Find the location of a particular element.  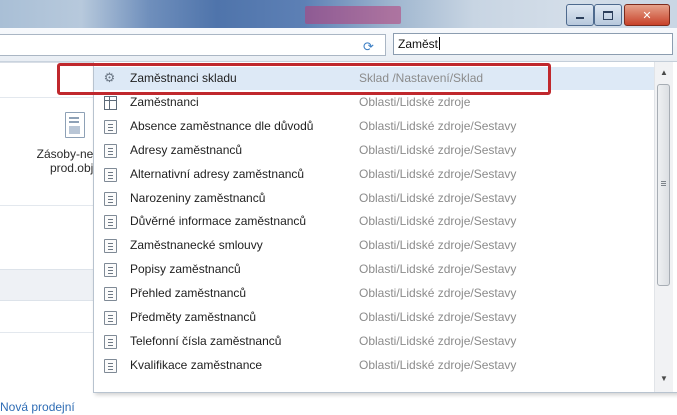

text-caret is located at coordinates (440, 43).